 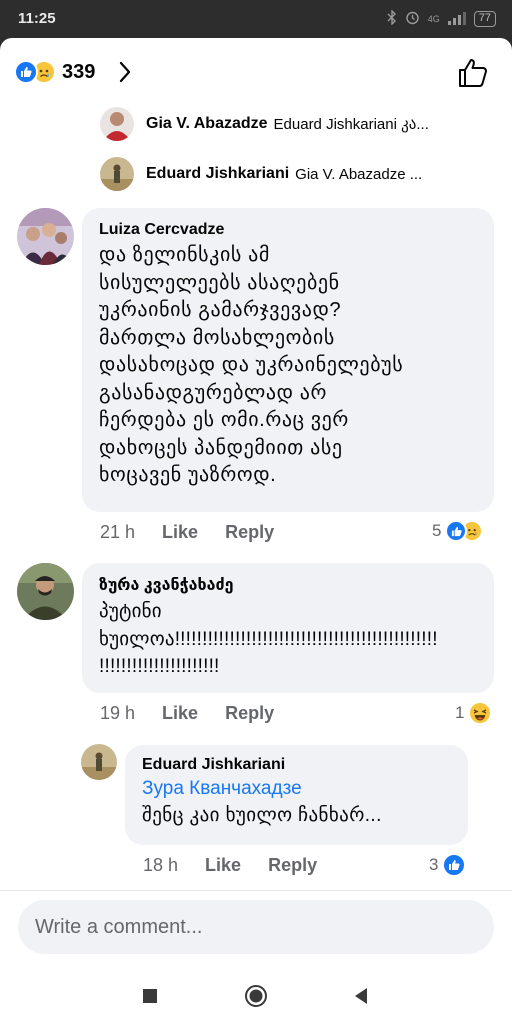 I want to click on reply-author-name: Eduard Jishkariani, so click(x=217, y=174).